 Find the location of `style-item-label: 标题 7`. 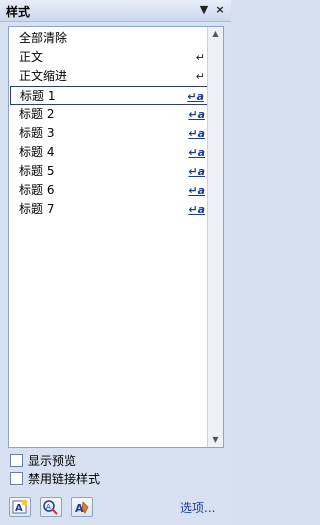

style-item-label: 标题 7 is located at coordinates (37, 209).